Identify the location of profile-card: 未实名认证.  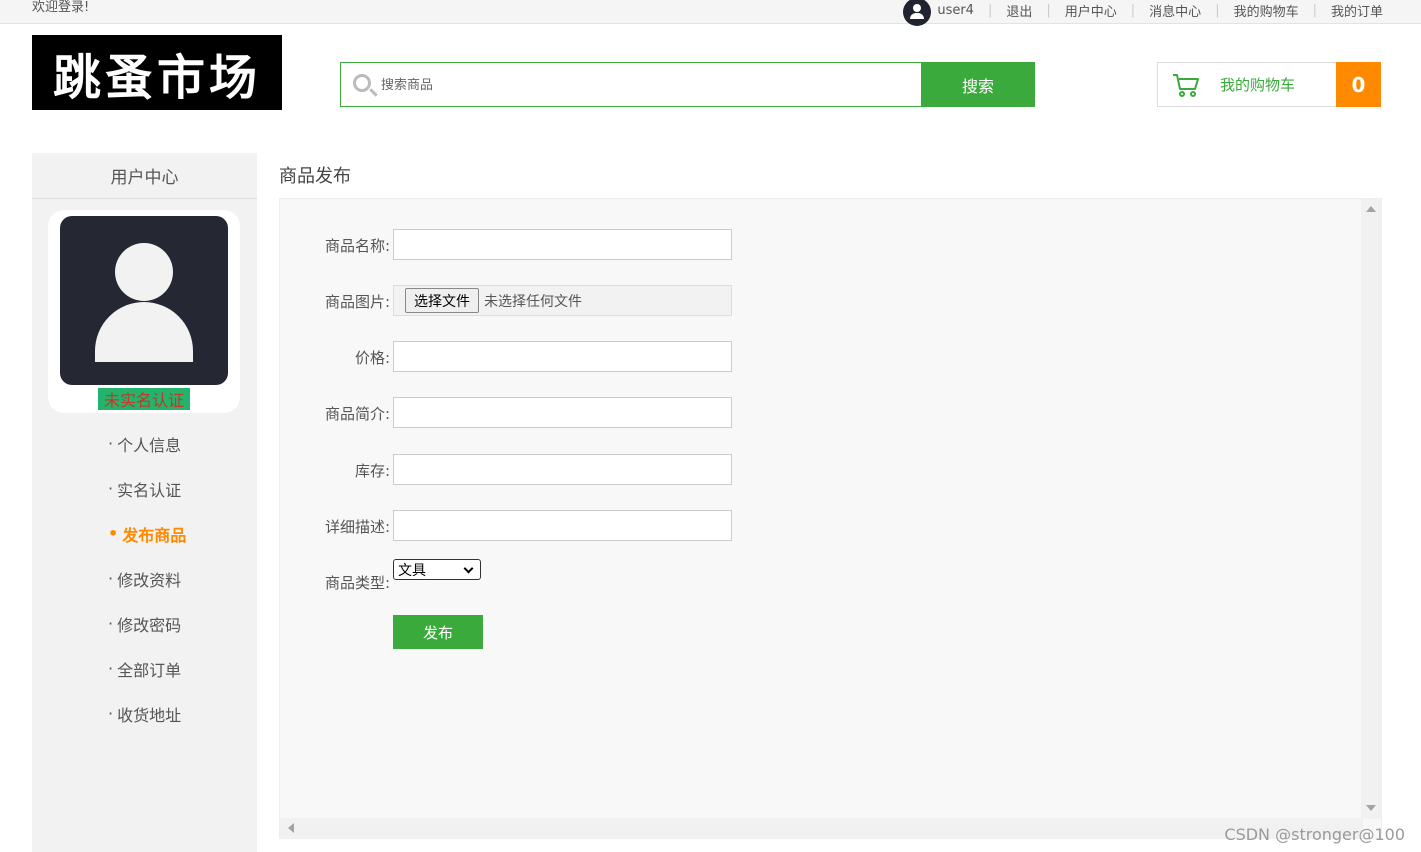
(144, 311).